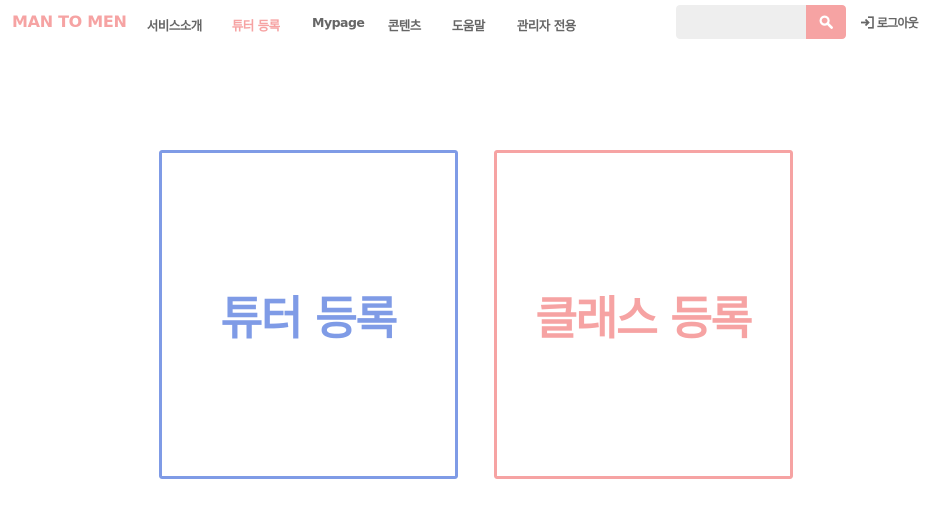 The image size is (934, 520). I want to click on sign-in-icon, so click(867, 22).